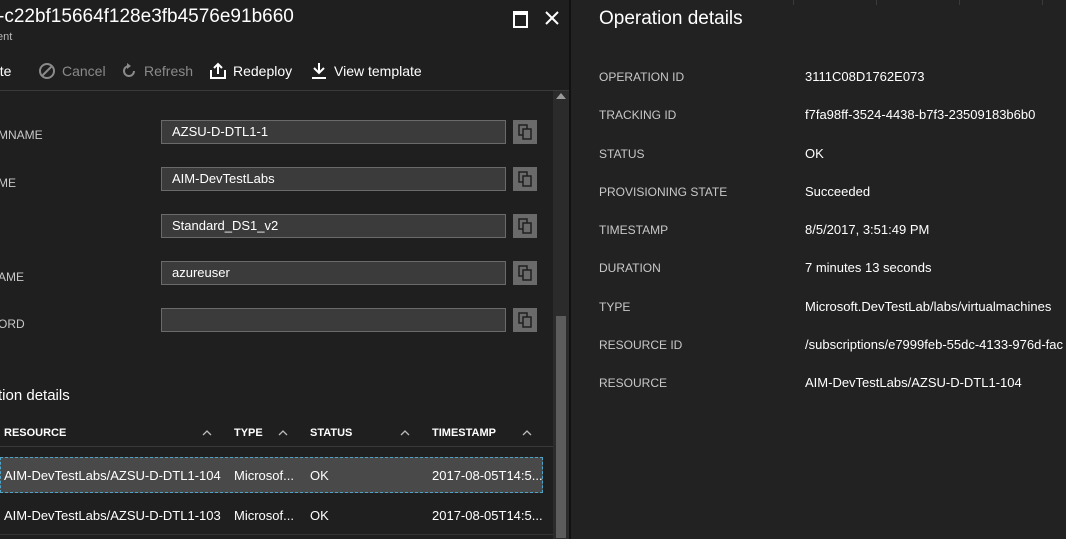 This screenshot has width=1066, height=539. Describe the element at coordinates (12, 277) in the screenshot. I see `field-label-username: AME` at that location.